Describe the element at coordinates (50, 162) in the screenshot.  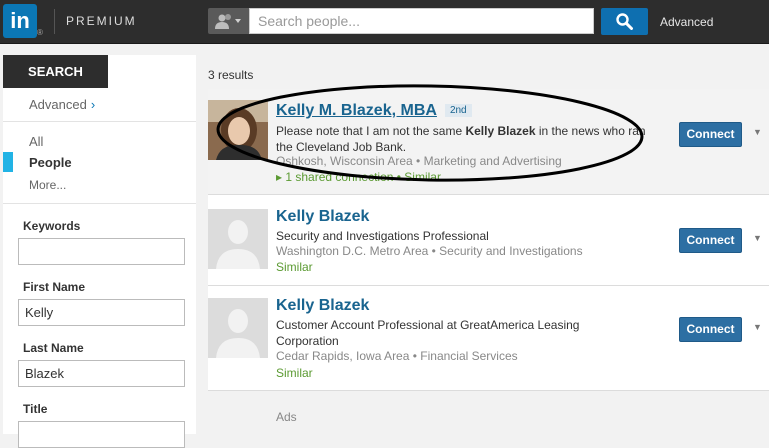
I see `facet-people: People` at that location.